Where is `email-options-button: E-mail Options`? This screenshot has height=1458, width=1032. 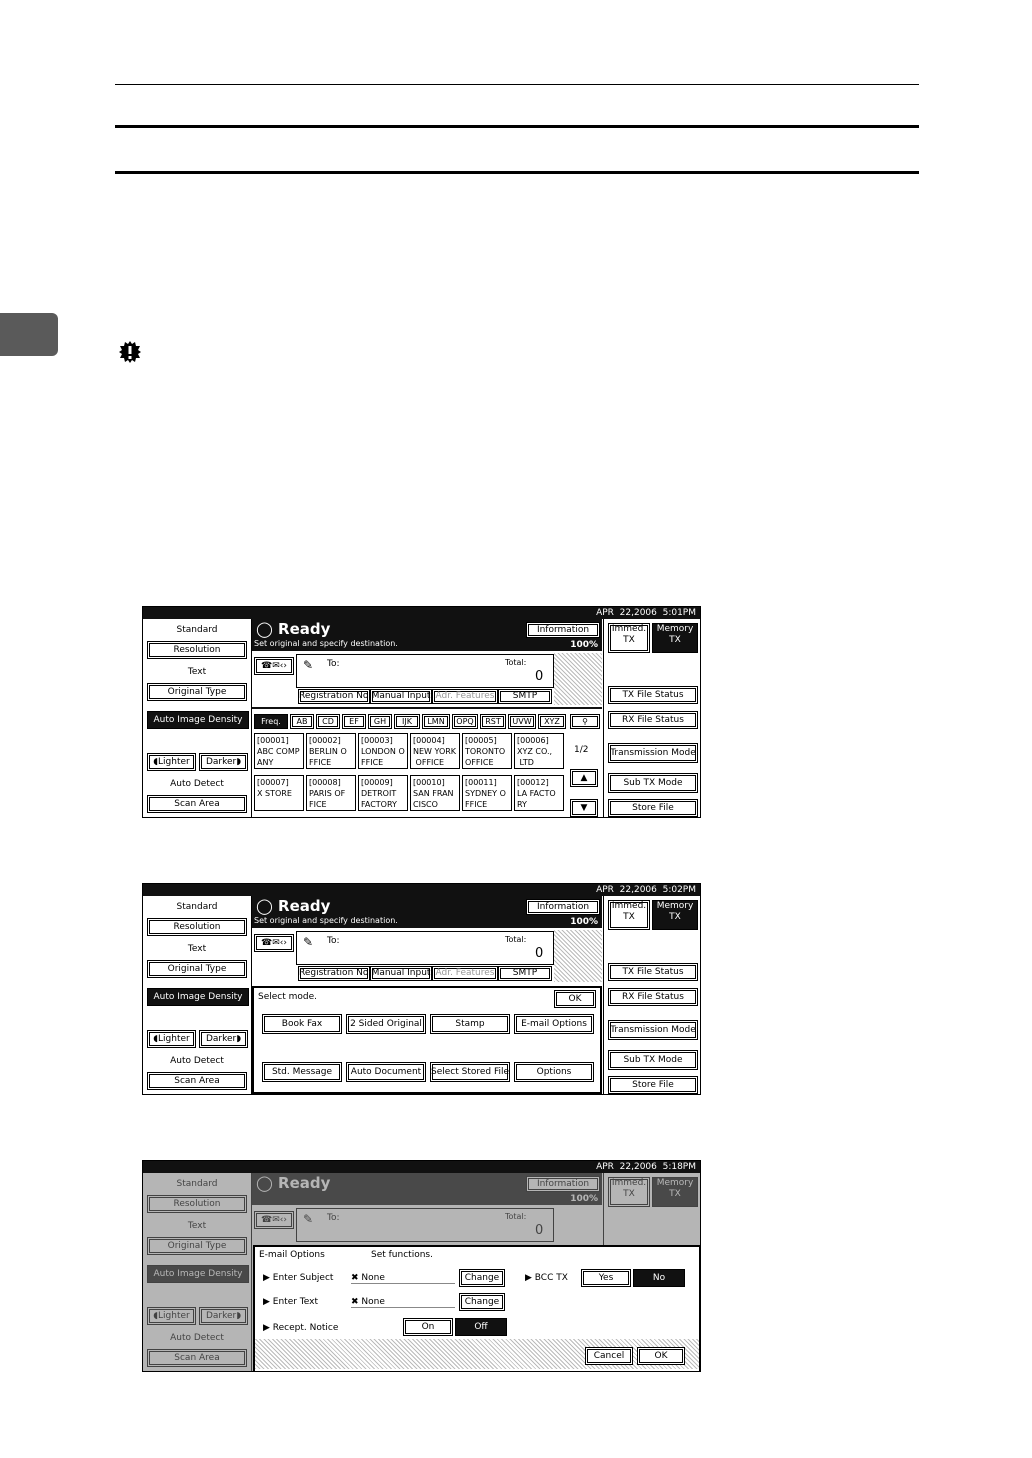 email-options-button: E-mail Options is located at coordinates (554, 1024).